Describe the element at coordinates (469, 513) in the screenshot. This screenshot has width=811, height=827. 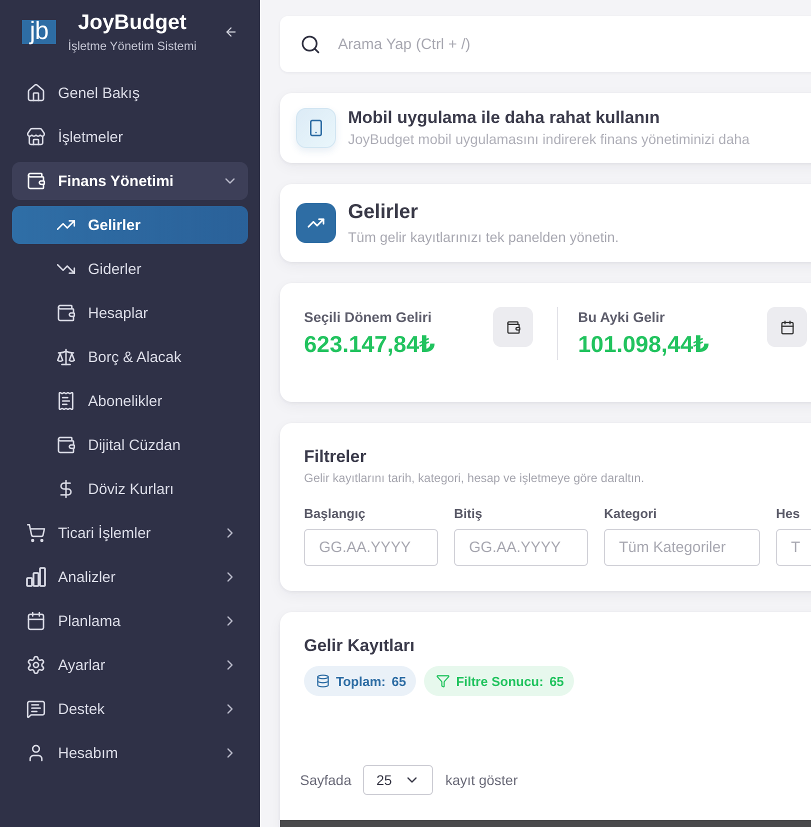
I see `field-label: Bitiş` at that location.